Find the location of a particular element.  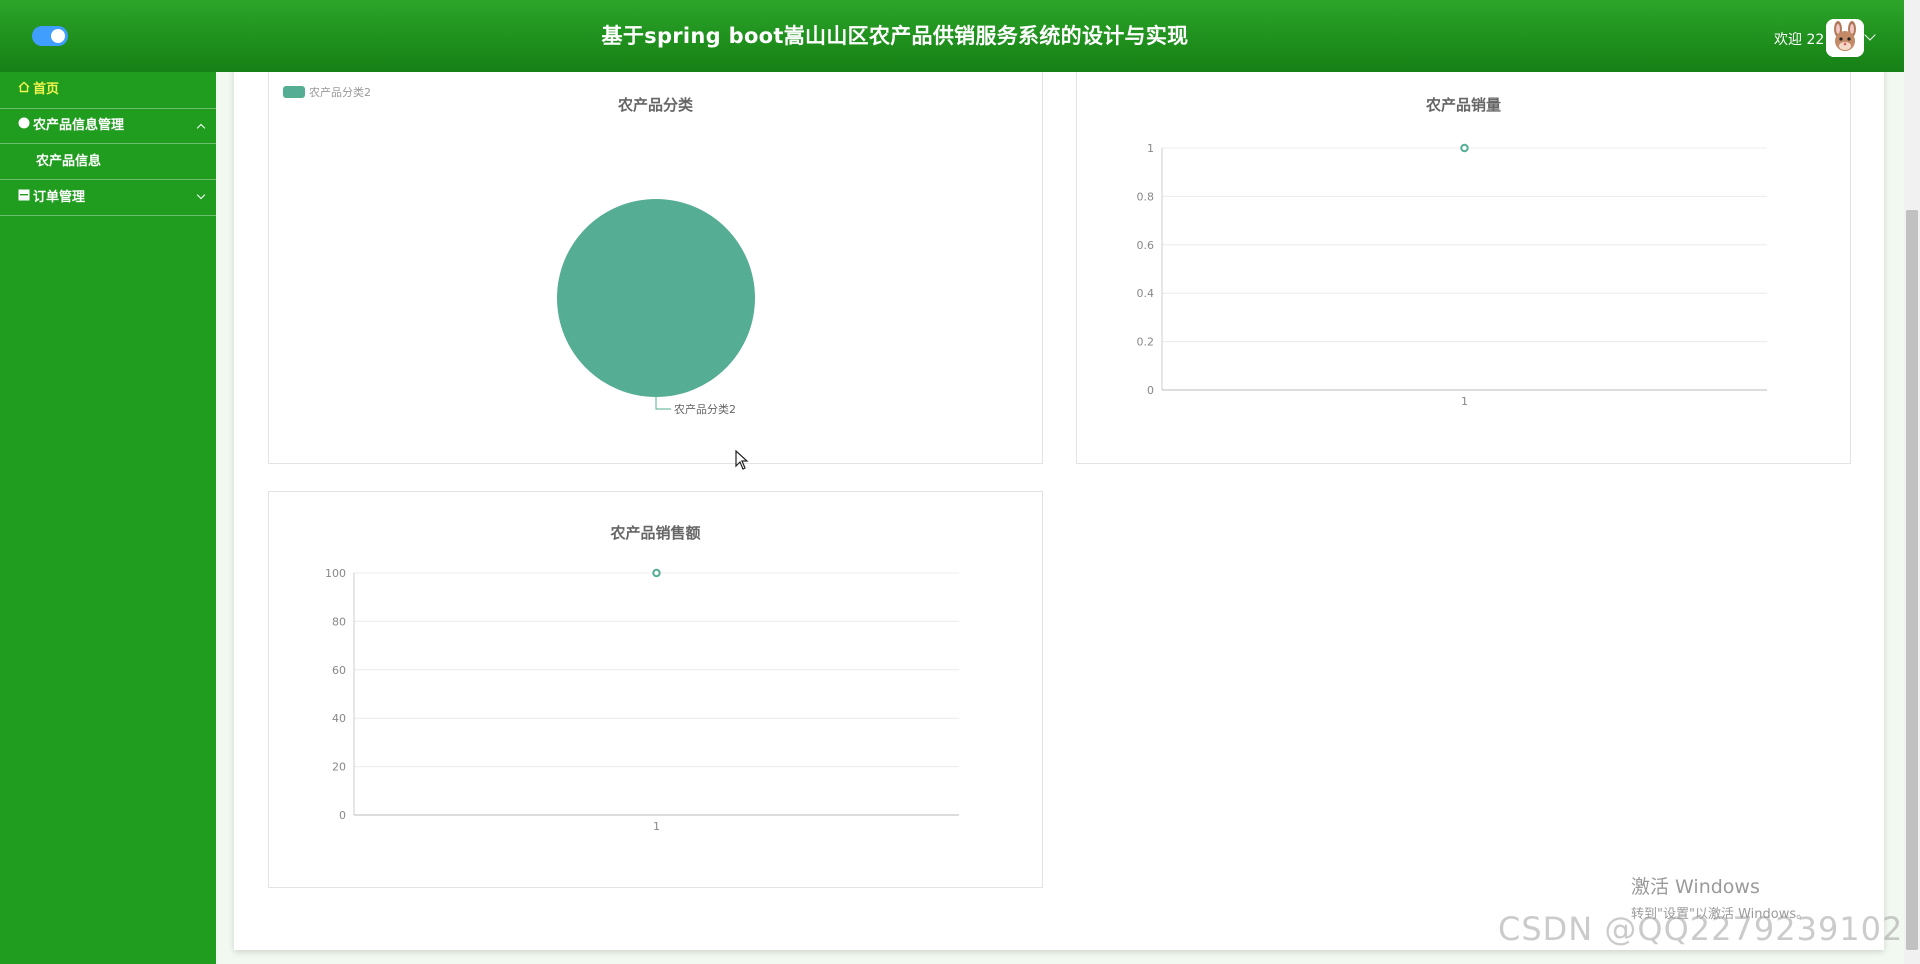

home-icon is located at coordinates (25, 90).